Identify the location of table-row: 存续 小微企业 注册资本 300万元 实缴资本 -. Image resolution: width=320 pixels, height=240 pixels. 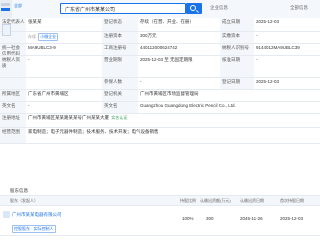
(160, 38).